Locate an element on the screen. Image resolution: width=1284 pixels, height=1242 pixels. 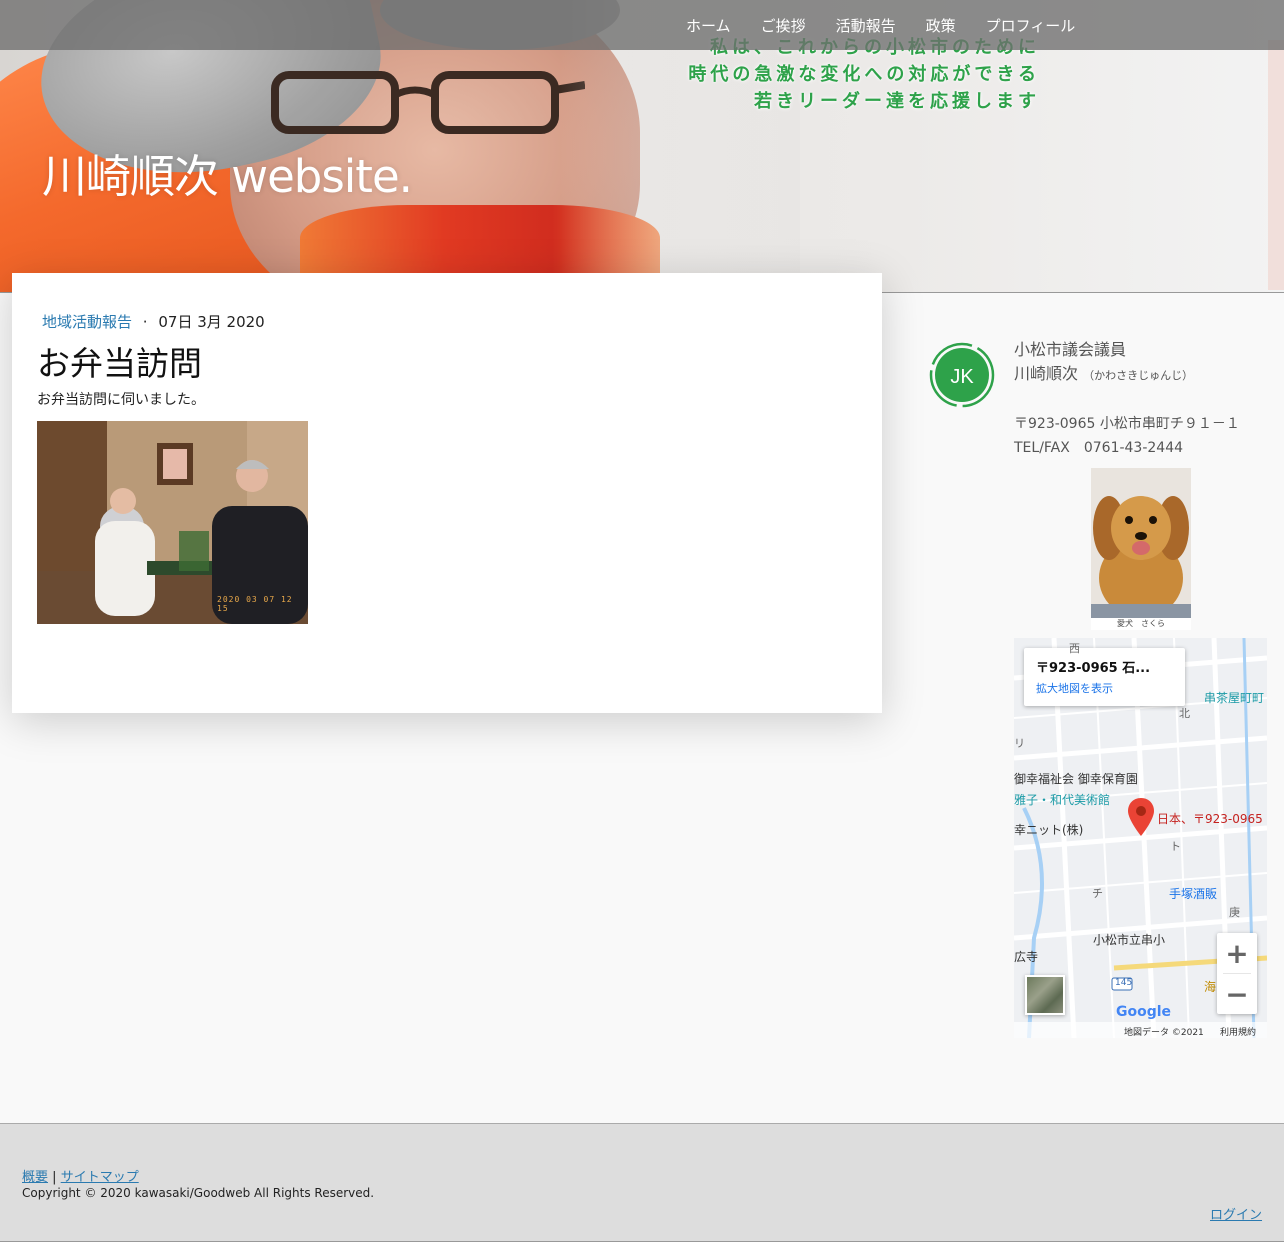
map-label-museum: 雅子・和代美術館 is located at coordinates (1062, 800).